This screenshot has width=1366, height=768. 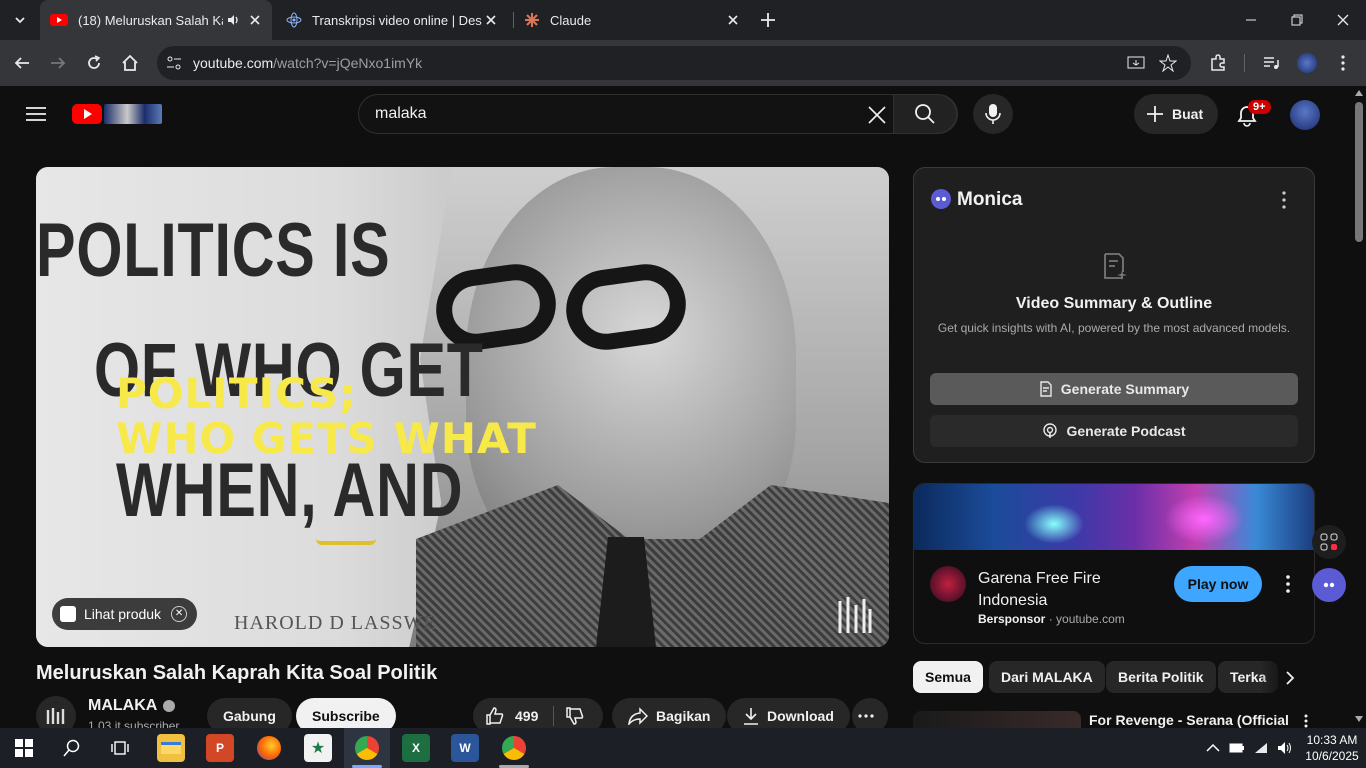 What do you see at coordinates (233, 20) in the screenshot?
I see `speaker-icon` at bounding box center [233, 20].